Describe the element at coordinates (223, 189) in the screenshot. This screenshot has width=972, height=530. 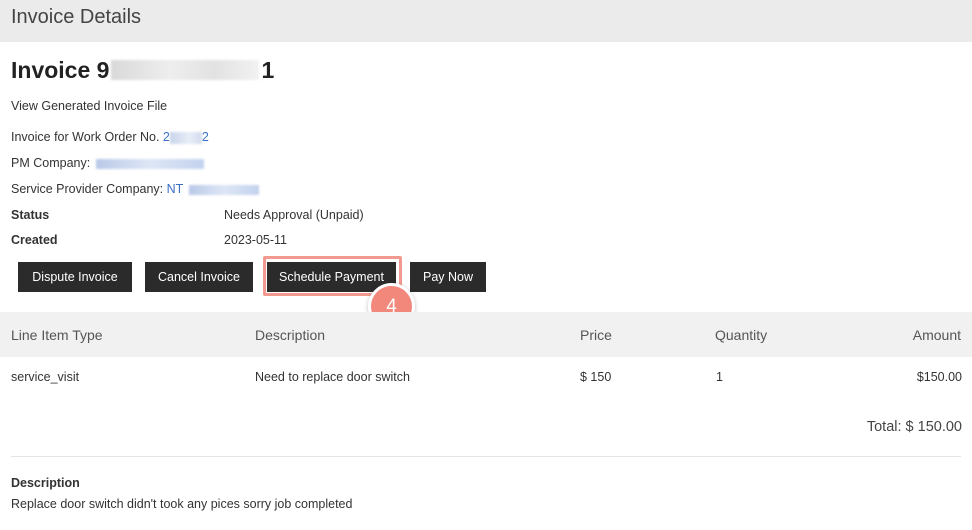
I see `redacted-provider-name` at that location.